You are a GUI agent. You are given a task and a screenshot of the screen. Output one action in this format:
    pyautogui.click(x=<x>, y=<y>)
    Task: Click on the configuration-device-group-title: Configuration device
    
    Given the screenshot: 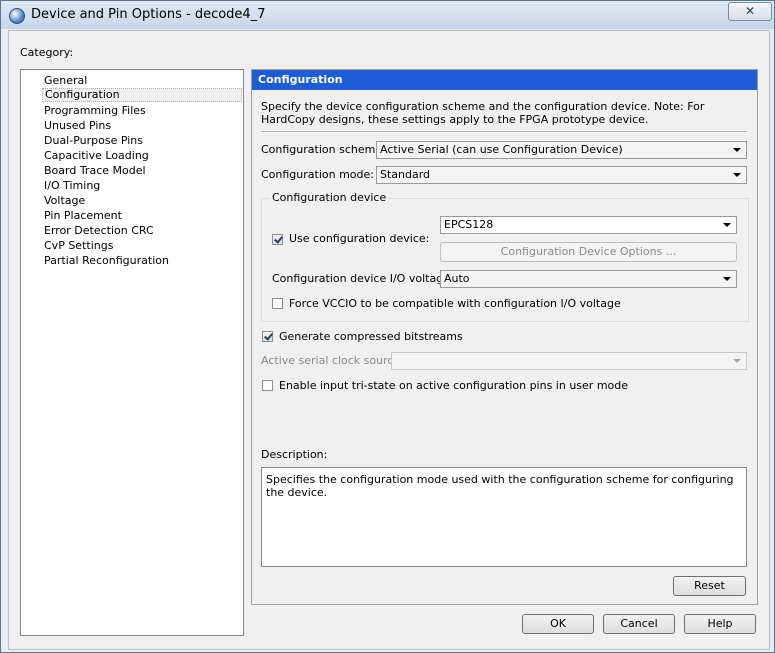 What is the action you would take?
    pyautogui.click(x=329, y=197)
    